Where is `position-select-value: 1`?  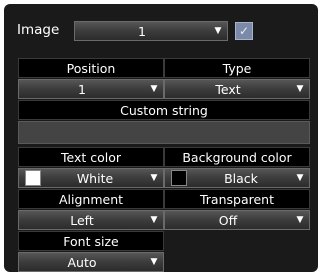 position-select-value: 1 is located at coordinates (82, 89).